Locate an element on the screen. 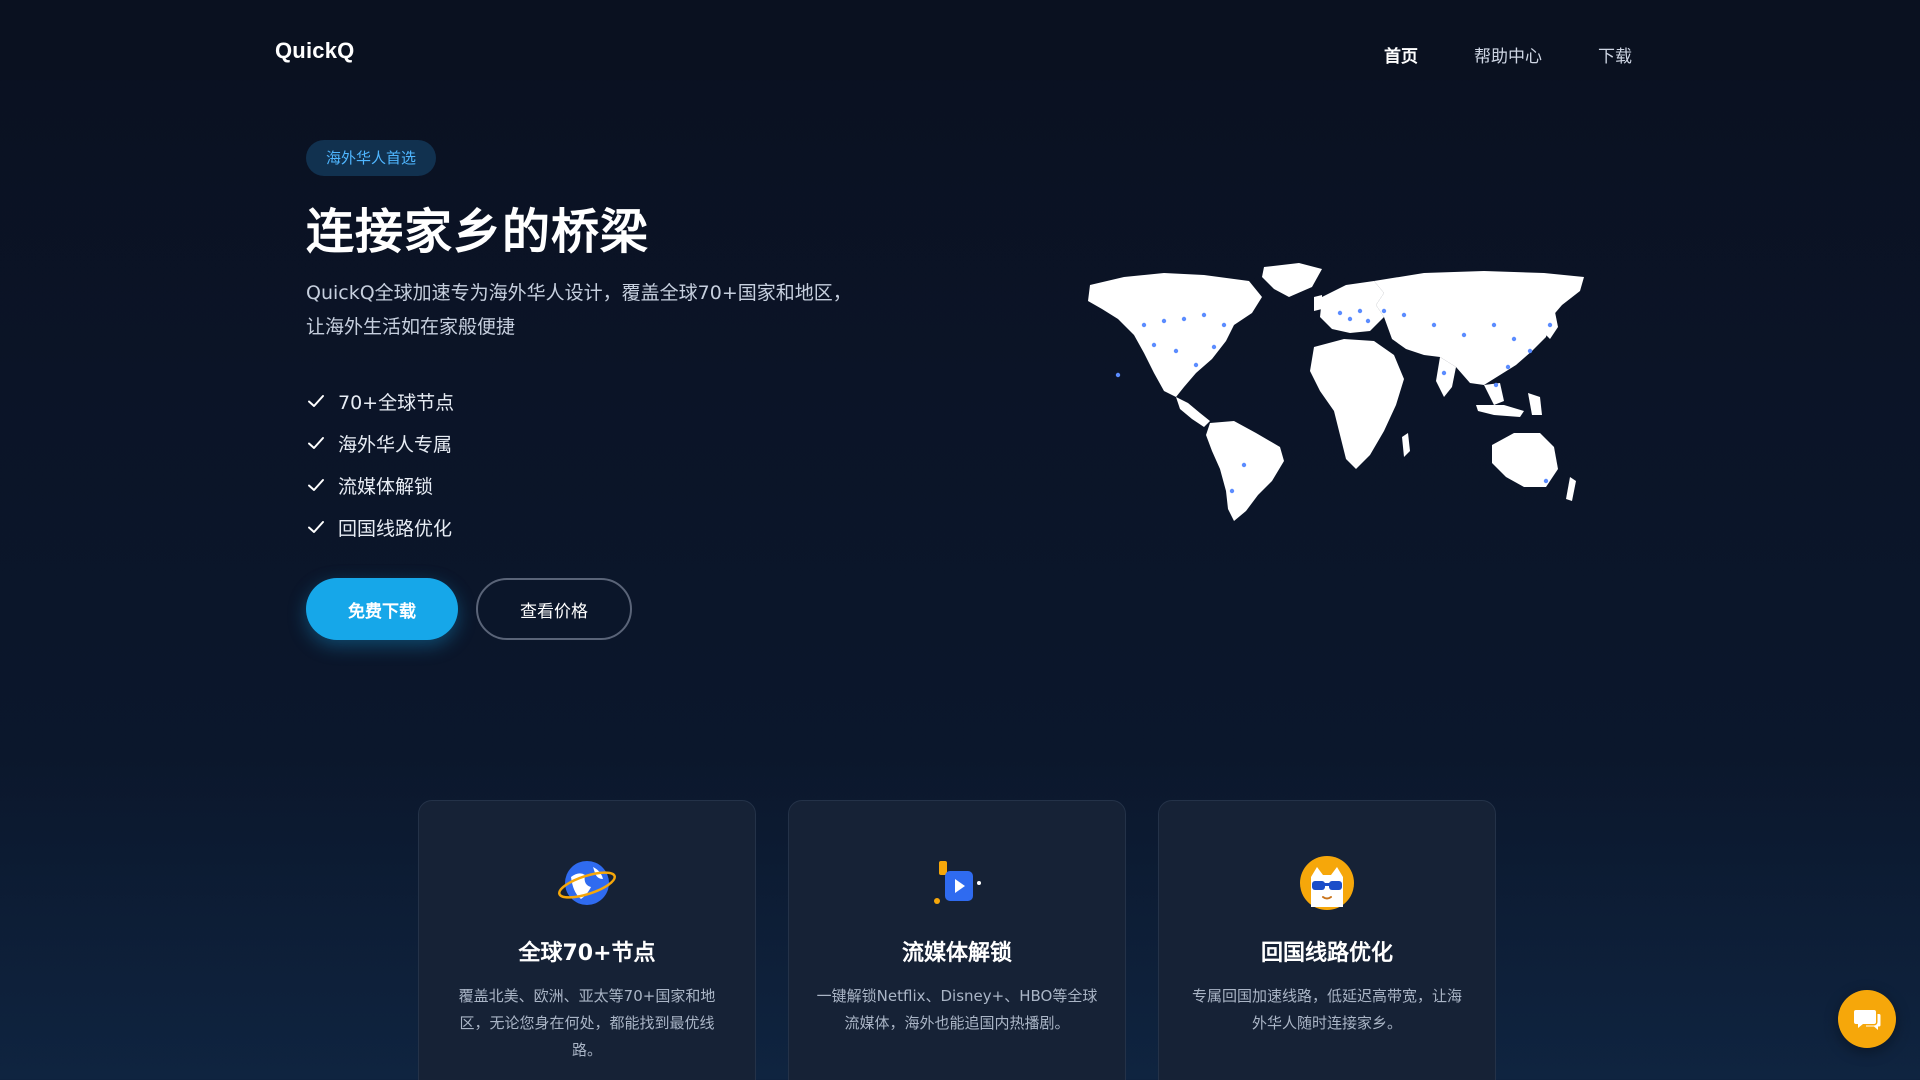 Image resolution: width=1920 pixels, height=1080 pixels. globe-orbit-icon is located at coordinates (587, 883).